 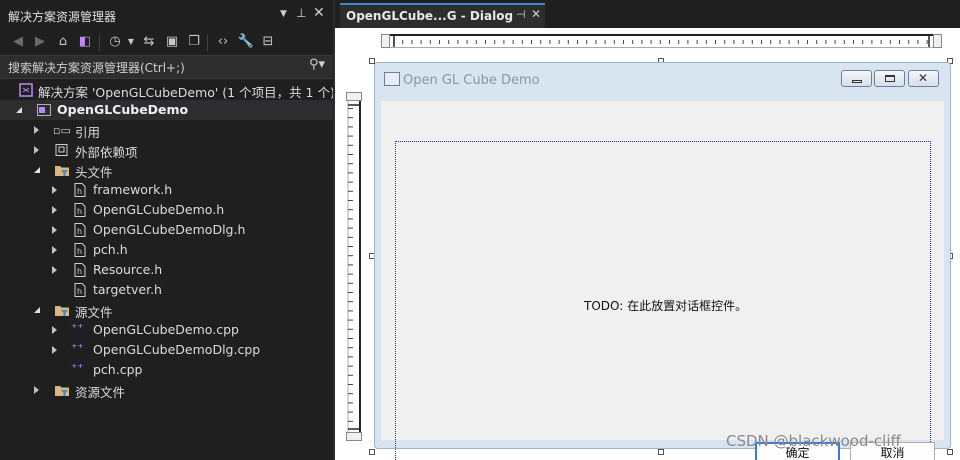 What do you see at coordinates (106, 152) in the screenshot?
I see `external-deps-label: 外部依赖项` at bounding box center [106, 152].